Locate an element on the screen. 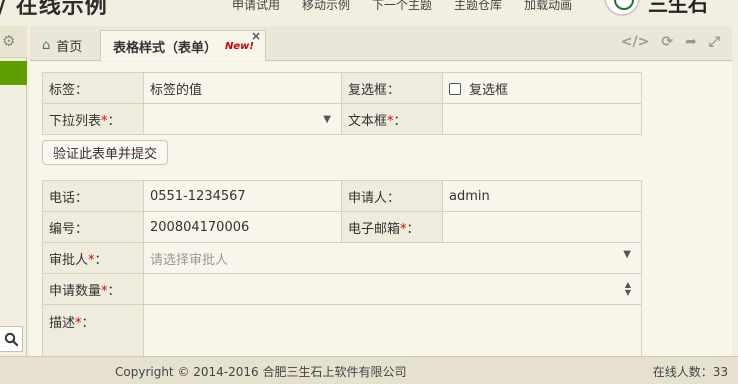 The image size is (738, 384). source-code-icon: </> is located at coordinates (635, 42).